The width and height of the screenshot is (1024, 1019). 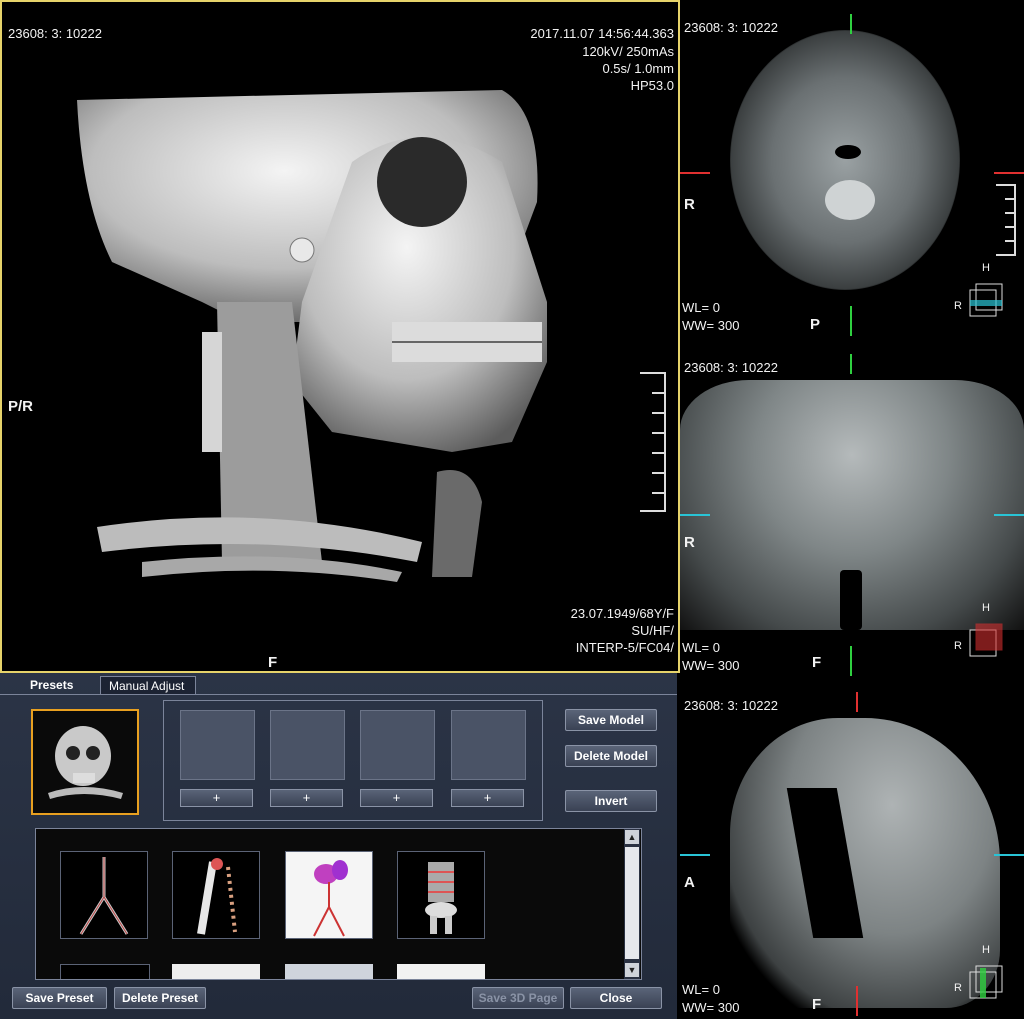 What do you see at coordinates (628, 51) in the screenshot?
I see `tube-settings: 120kV/ 250mAs` at bounding box center [628, 51].